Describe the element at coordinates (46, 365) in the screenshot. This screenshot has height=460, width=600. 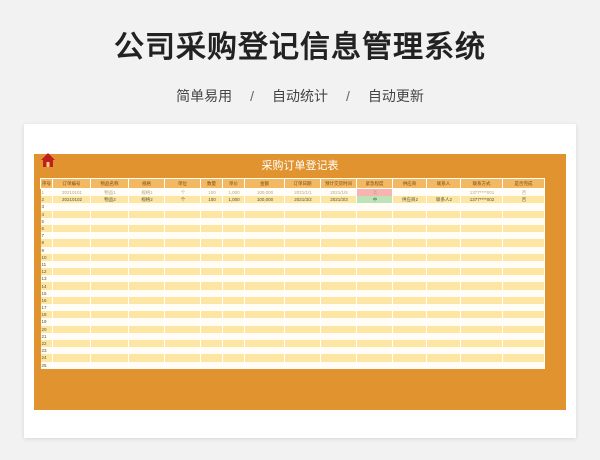
I see `table-cell: 25` at that location.